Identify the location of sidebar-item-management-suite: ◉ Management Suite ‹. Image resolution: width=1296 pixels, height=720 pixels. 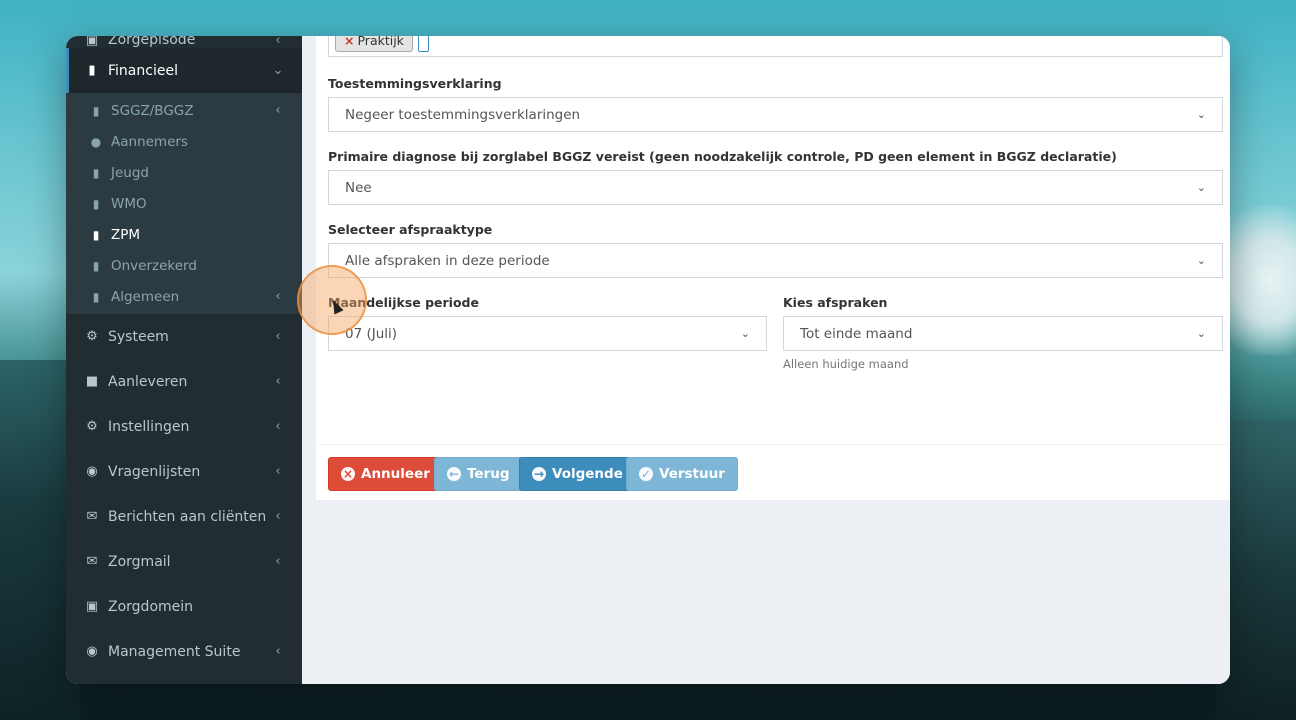
(184, 651).